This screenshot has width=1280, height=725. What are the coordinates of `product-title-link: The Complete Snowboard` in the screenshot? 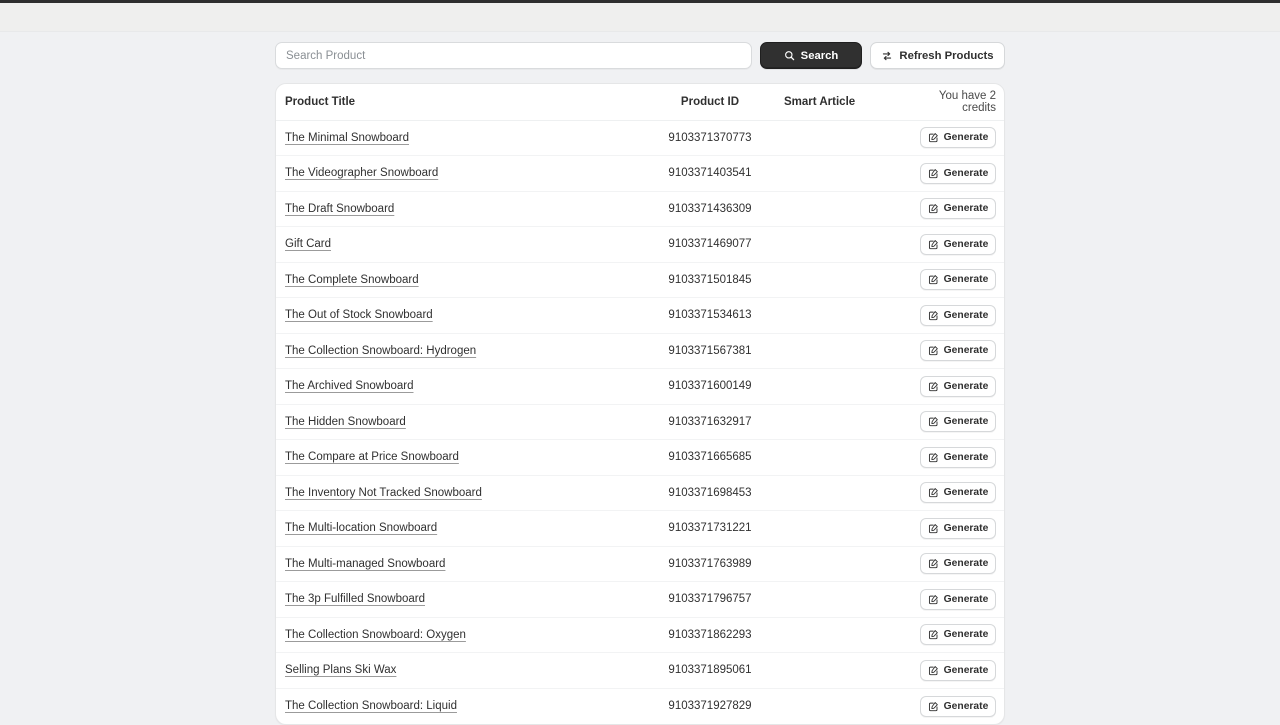 It's located at (352, 280).